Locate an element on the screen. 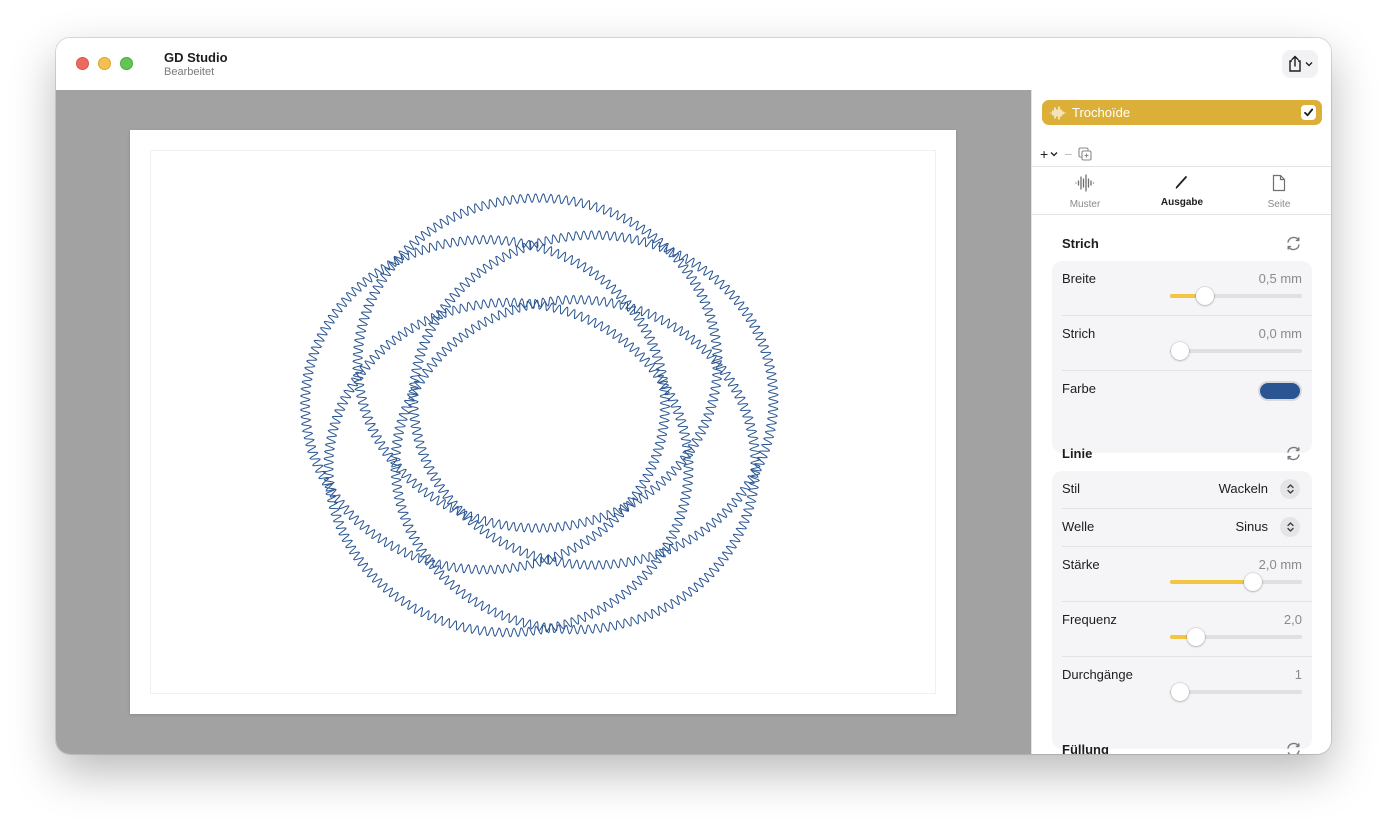 Image resolution: width=1387 pixels, height=828 pixels. strich-value: 0,0 mm is located at coordinates (1280, 333).